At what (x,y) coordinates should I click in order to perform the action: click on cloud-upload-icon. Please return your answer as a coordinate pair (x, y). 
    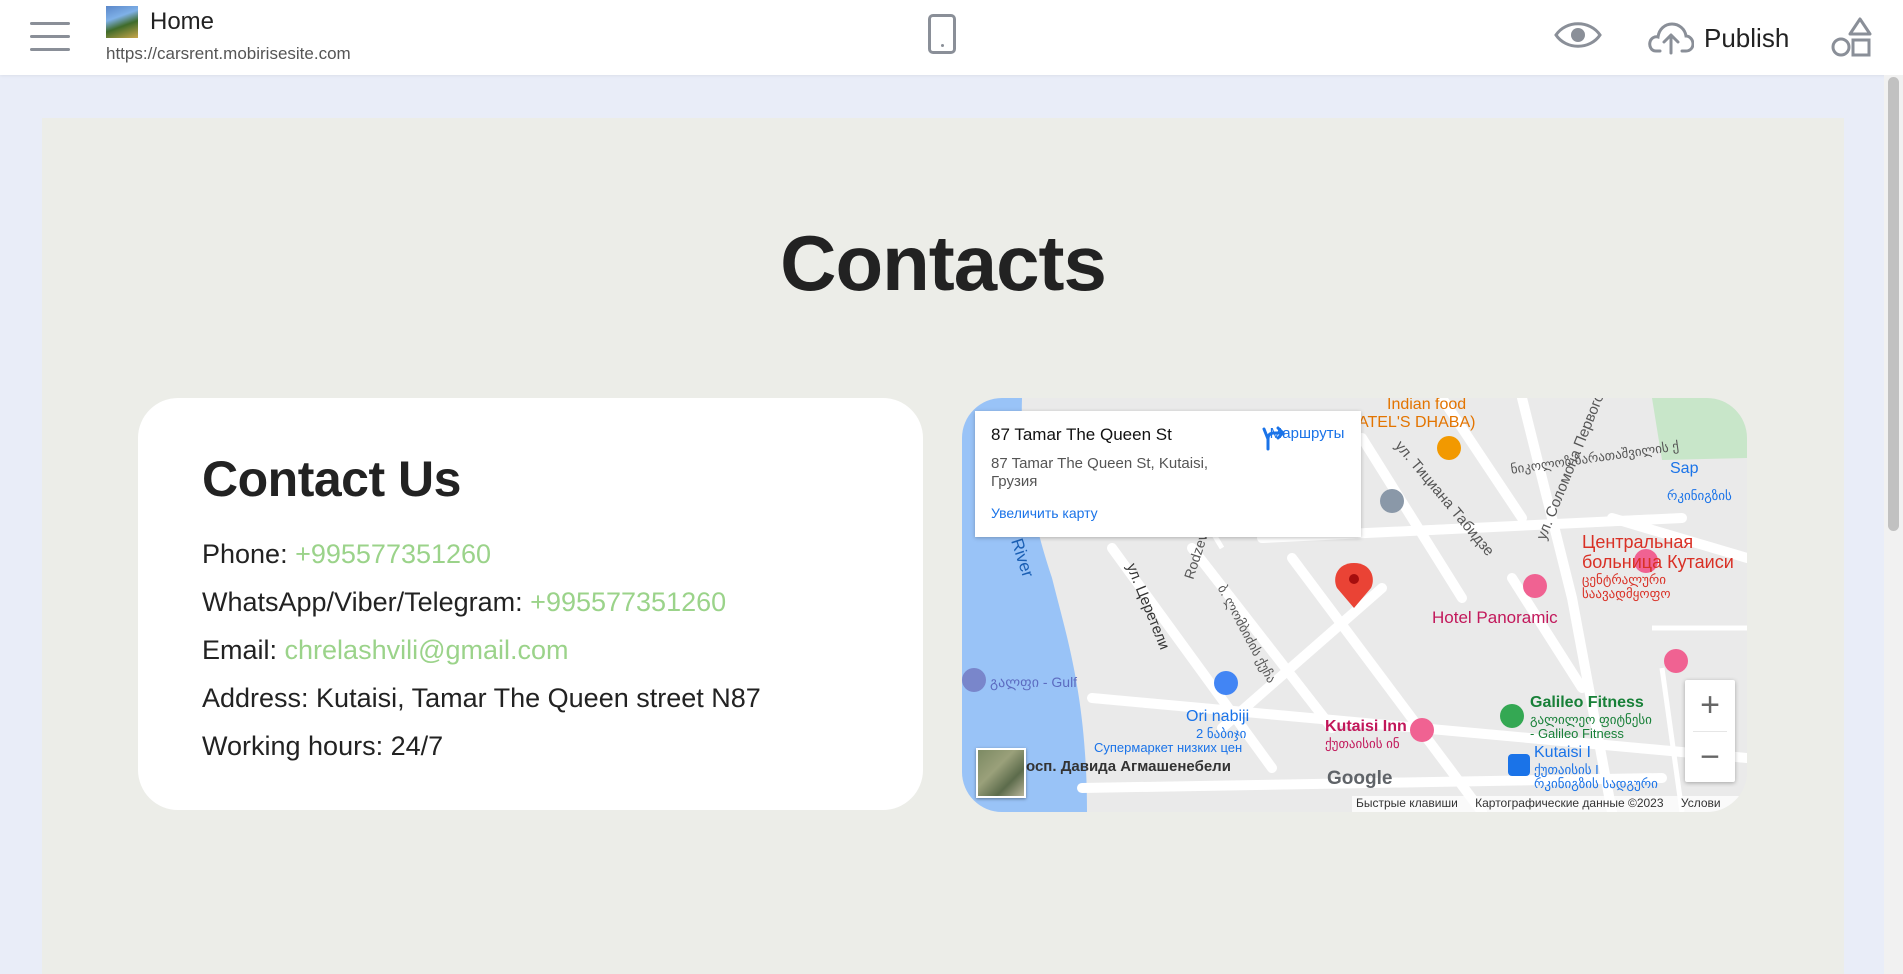
    Looking at the image, I should click on (1671, 38).